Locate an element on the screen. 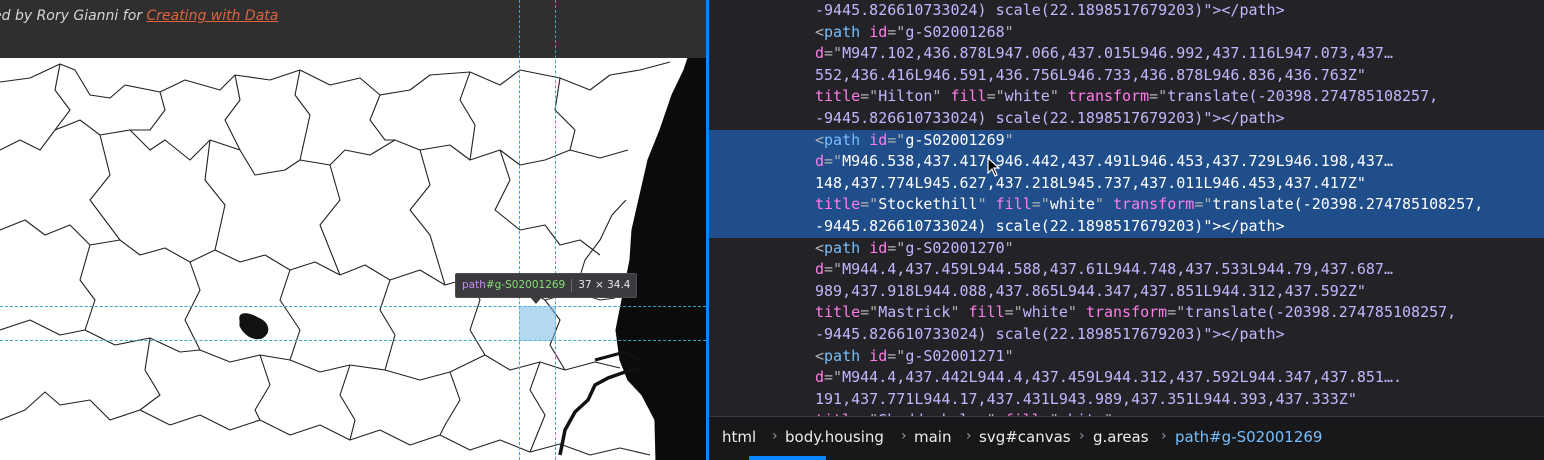  node-id: g-S02001270 is located at coordinates (955, 247).